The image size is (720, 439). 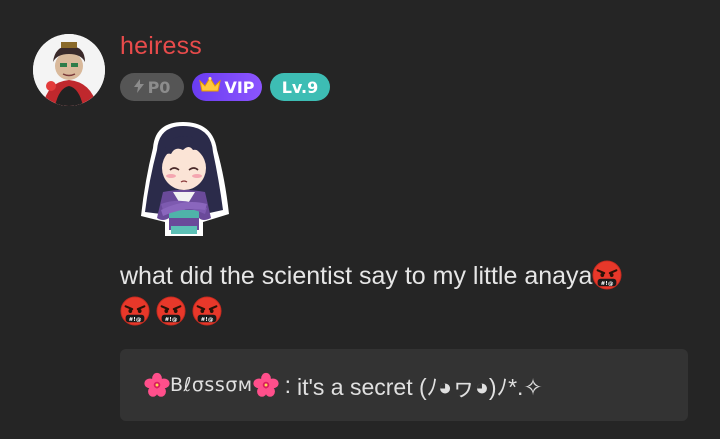 I want to click on vip-badge-label: VIP, so click(x=239, y=87).